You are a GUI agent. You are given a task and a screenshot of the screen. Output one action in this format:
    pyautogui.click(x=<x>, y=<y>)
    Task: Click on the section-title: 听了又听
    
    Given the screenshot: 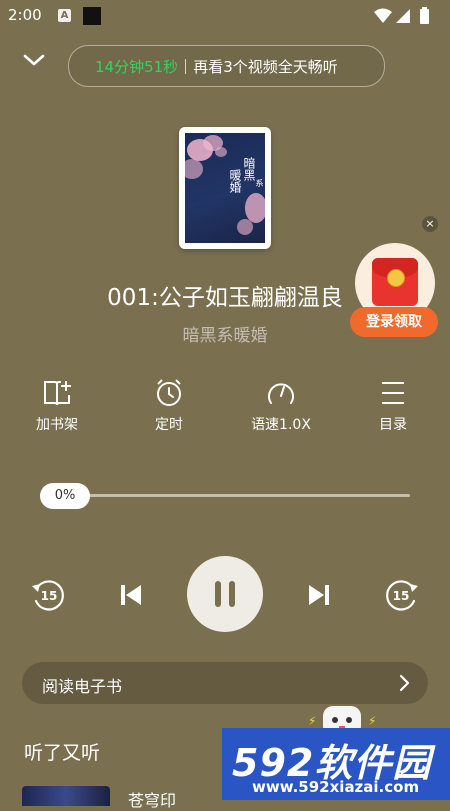 What is the action you would take?
    pyautogui.click(x=62, y=753)
    